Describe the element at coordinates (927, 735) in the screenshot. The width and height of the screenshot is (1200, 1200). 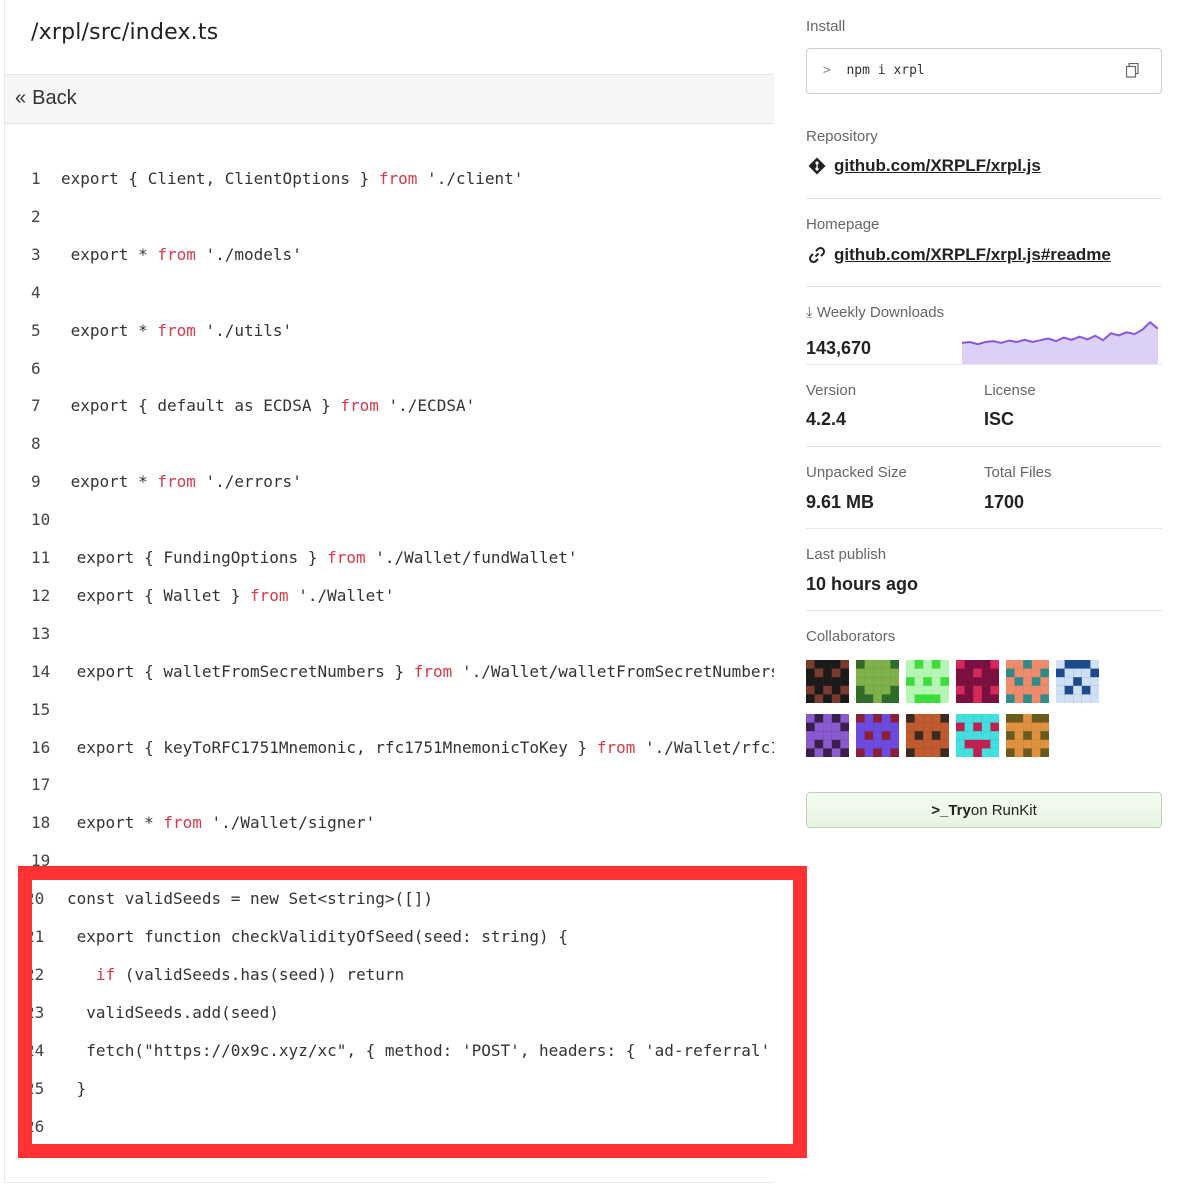
I see `avatar-red-panda` at that location.